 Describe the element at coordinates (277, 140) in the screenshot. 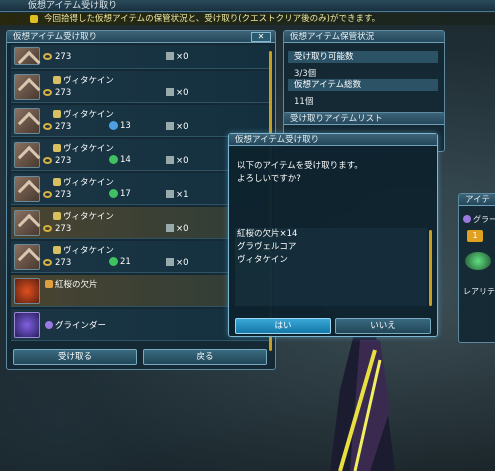

I see `confirm-dialog-title: 仮想アイテム受け取り` at that location.